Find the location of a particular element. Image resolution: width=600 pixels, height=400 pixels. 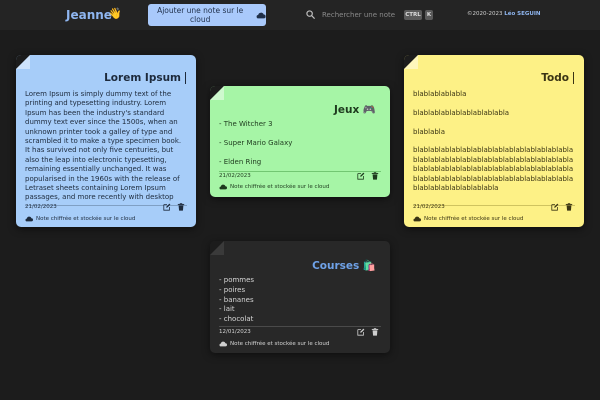

add-cloud-note-button: Ajouter une note sur le cloud is located at coordinates (207, 15).